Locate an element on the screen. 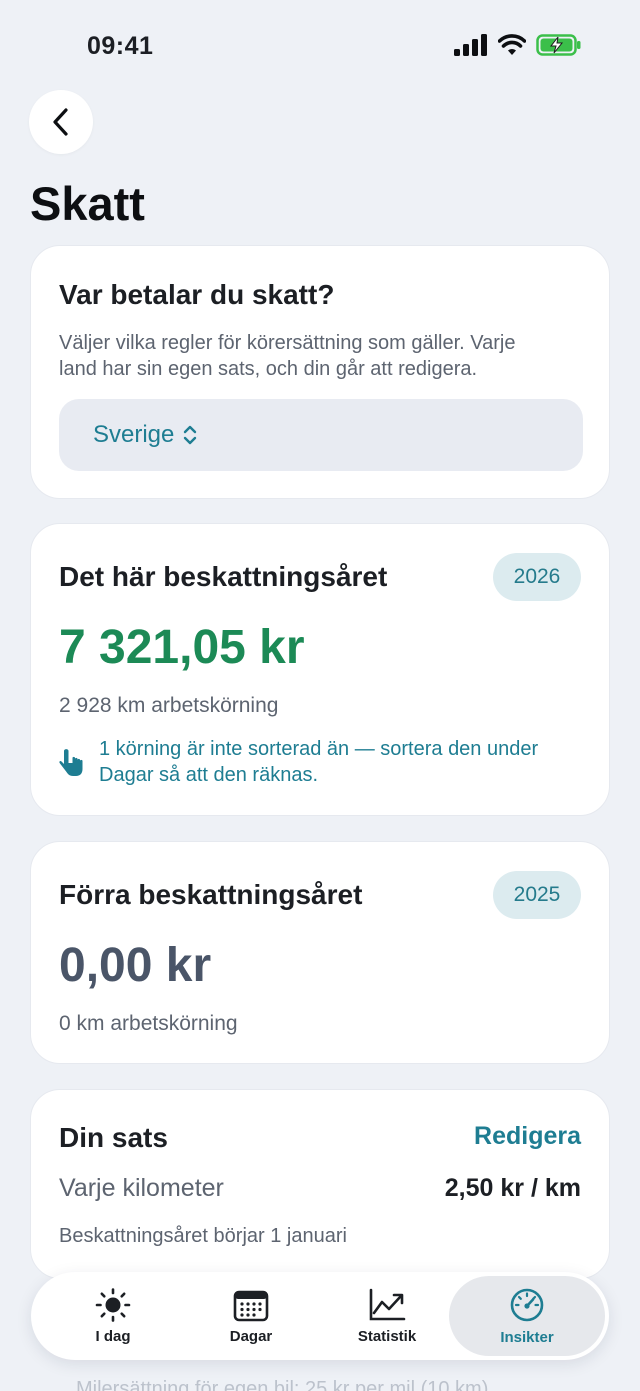 Image resolution: width=640 pixels, height=1391 pixels. signal-icon is located at coordinates (470, 45).